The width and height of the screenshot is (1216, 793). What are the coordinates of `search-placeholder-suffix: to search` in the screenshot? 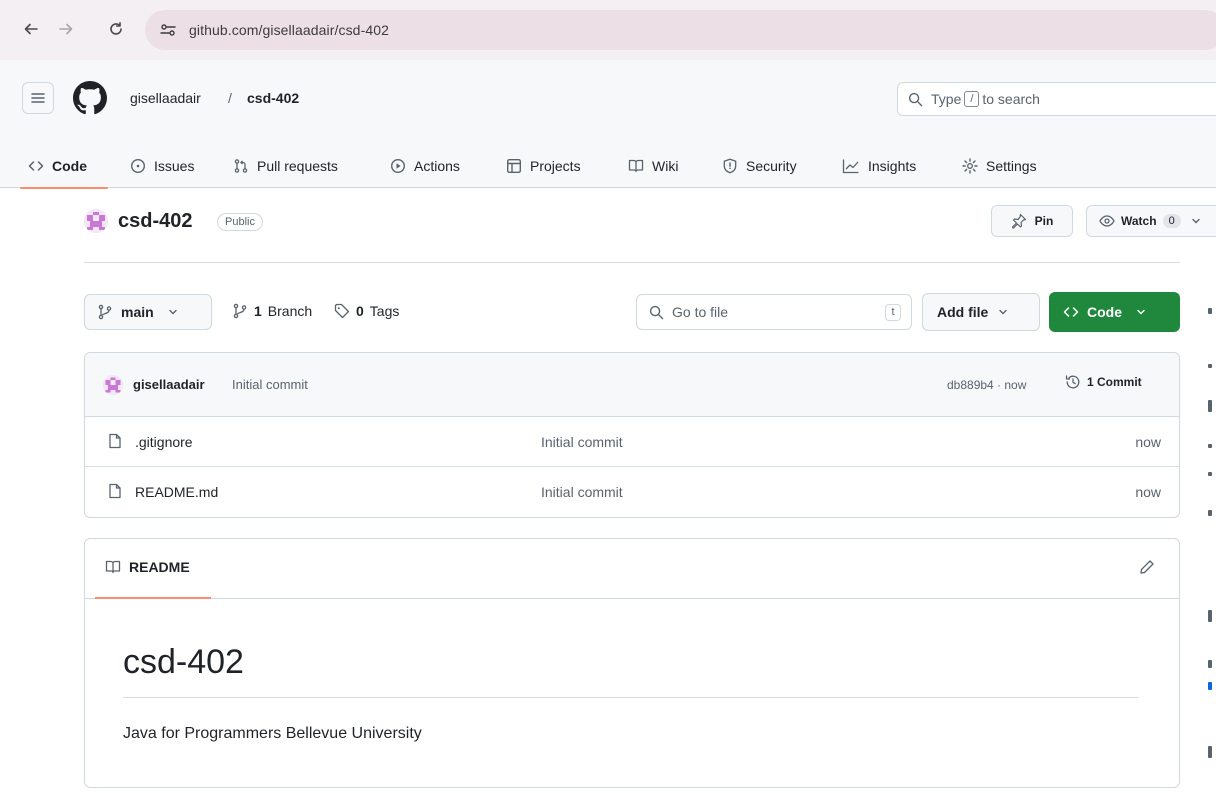 It's located at (1011, 99).